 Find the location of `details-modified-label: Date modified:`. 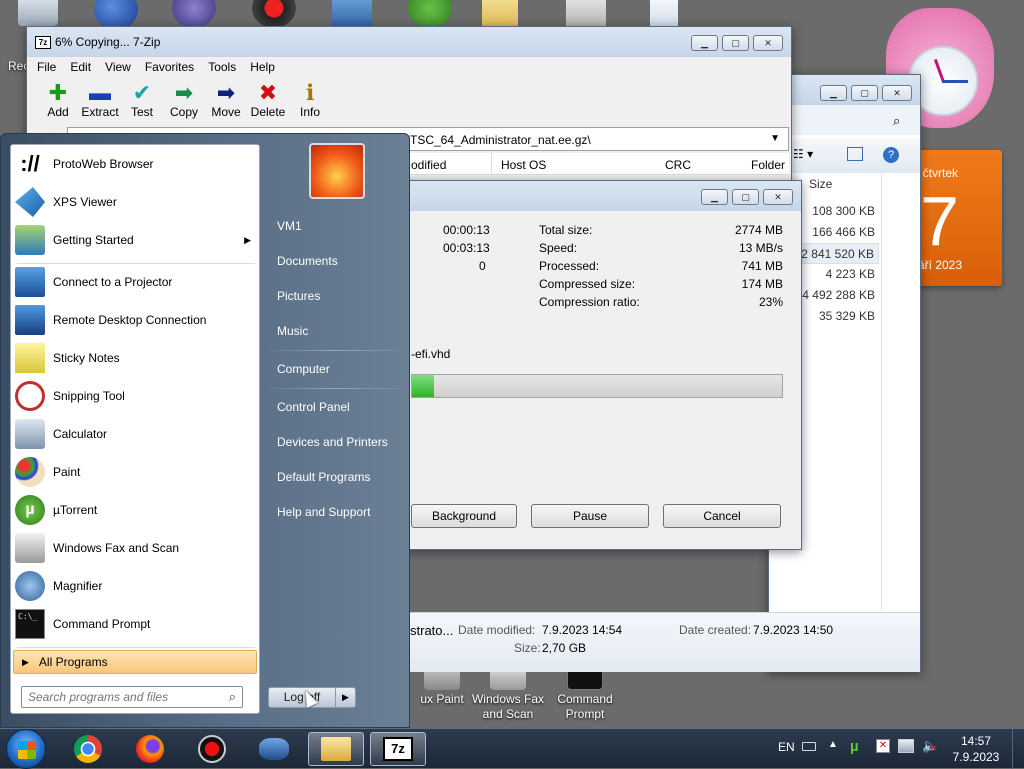

details-modified-label: Date modified: is located at coordinates (497, 630).